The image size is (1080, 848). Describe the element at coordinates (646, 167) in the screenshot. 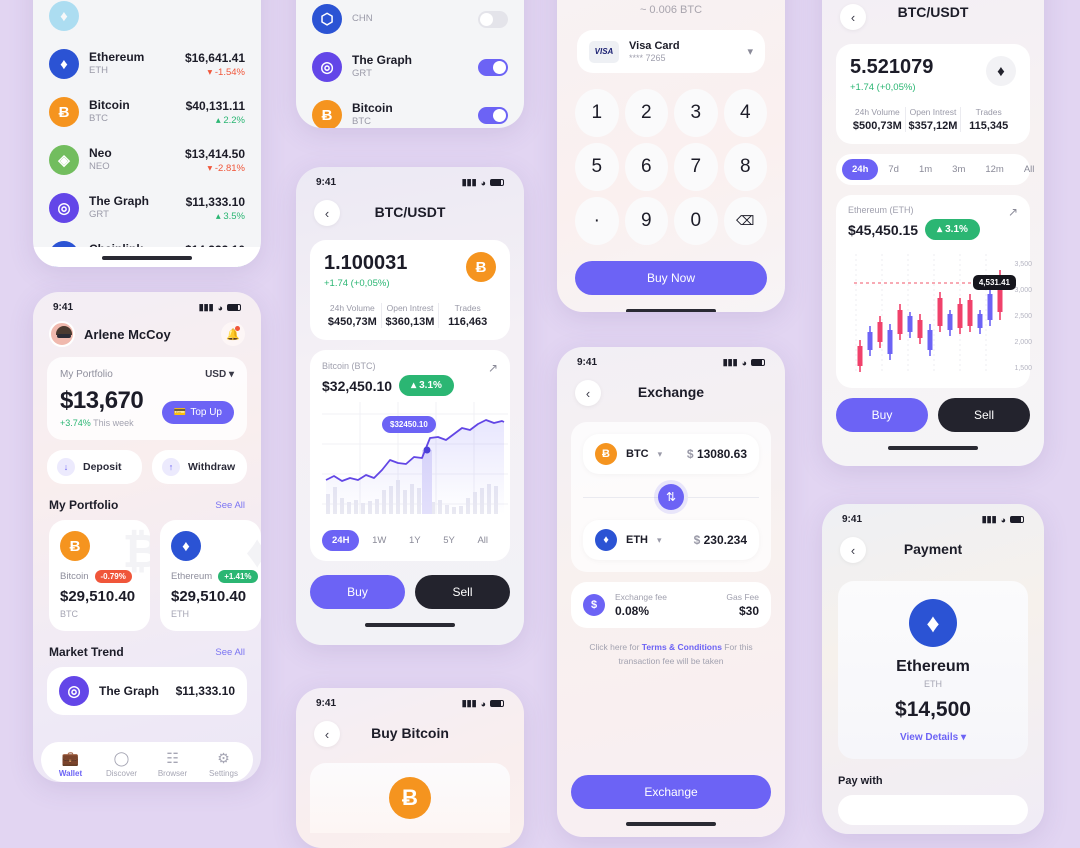

I see `key-6: 6` at that location.